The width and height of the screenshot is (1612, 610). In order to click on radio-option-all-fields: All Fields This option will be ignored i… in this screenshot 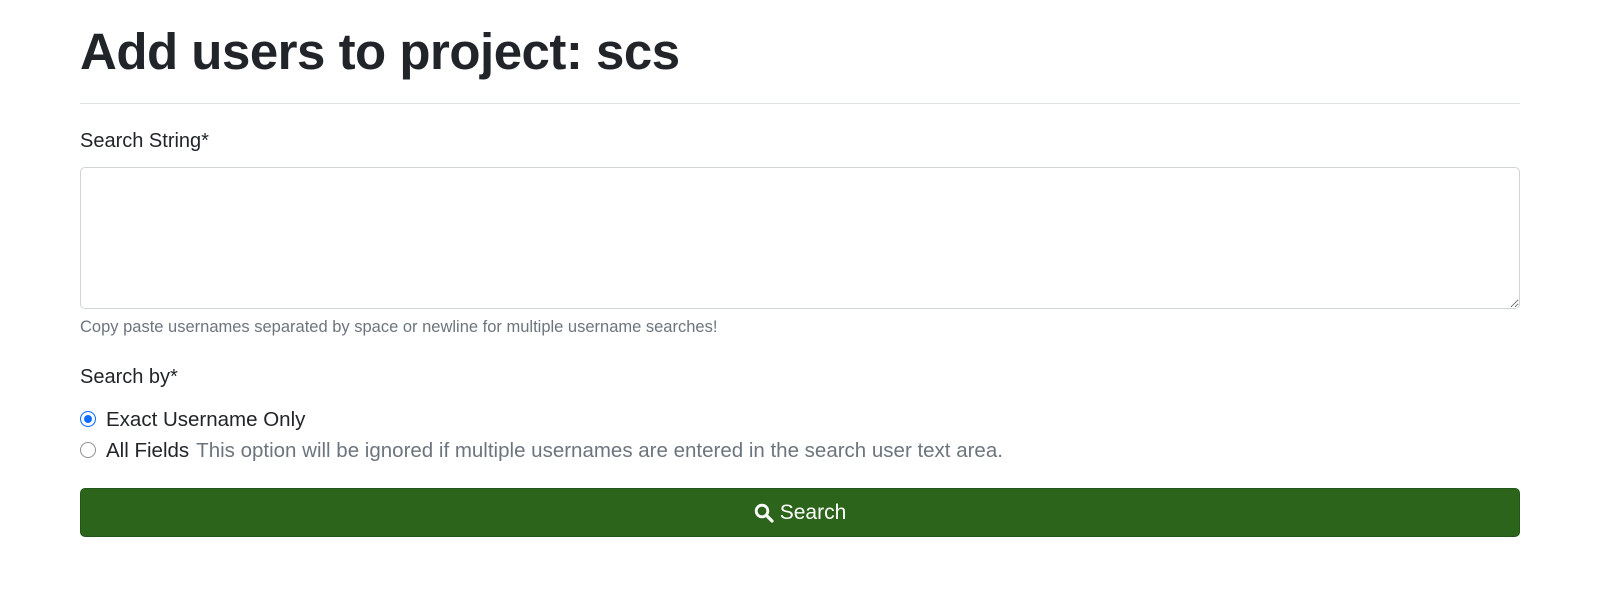, I will do `click(800, 451)`.